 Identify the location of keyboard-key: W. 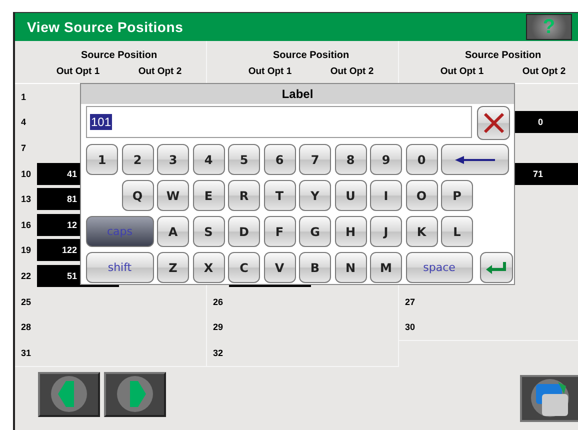
(173, 195).